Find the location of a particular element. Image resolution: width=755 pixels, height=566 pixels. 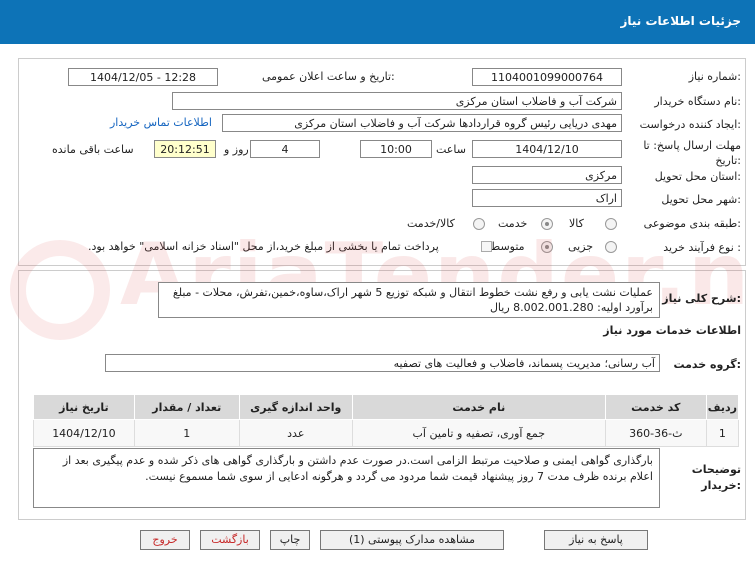

cell-row-number: 1 is located at coordinates (722, 433).